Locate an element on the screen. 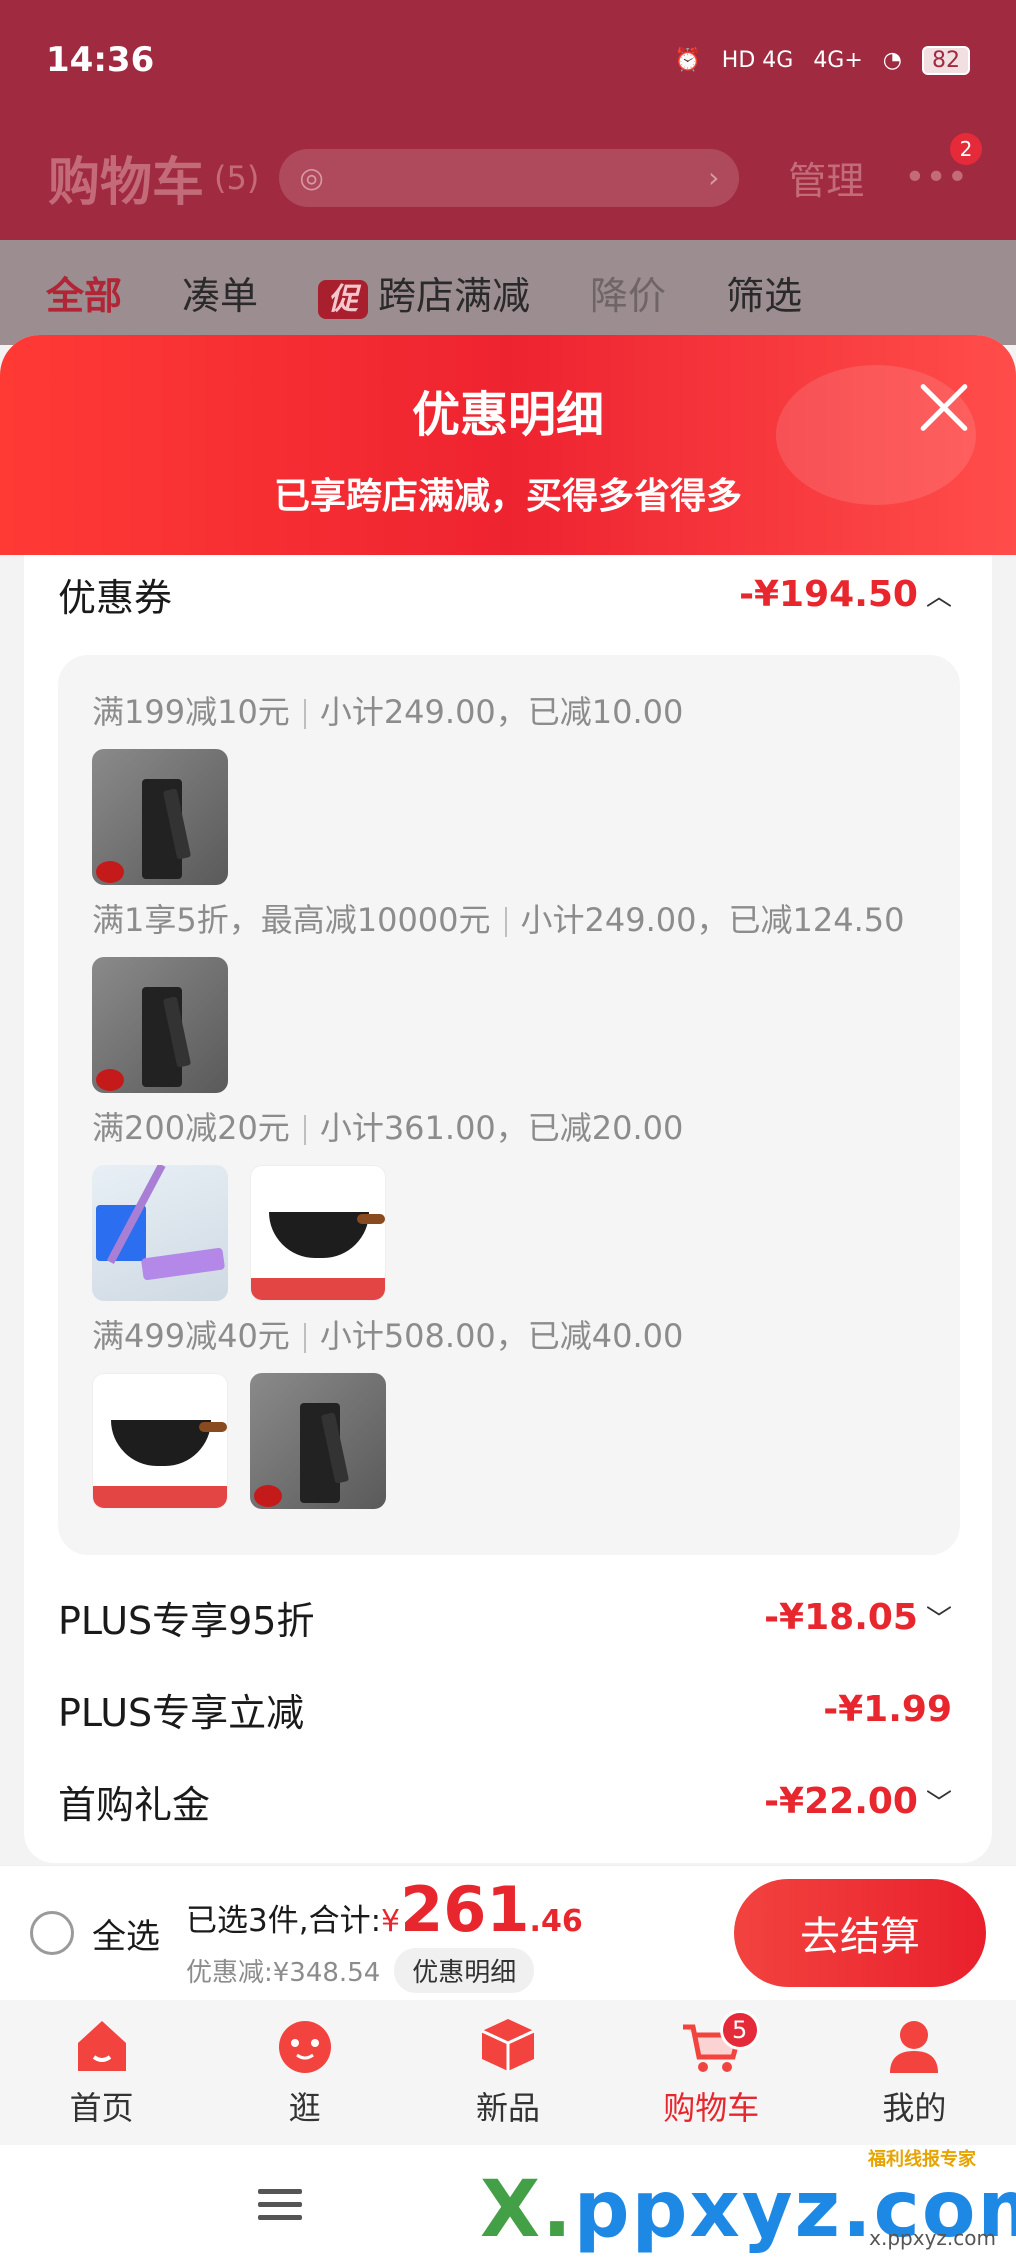 This screenshot has height=2264, width=1016. discount-detail-button: 优惠明细 is located at coordinates (464, 1970).